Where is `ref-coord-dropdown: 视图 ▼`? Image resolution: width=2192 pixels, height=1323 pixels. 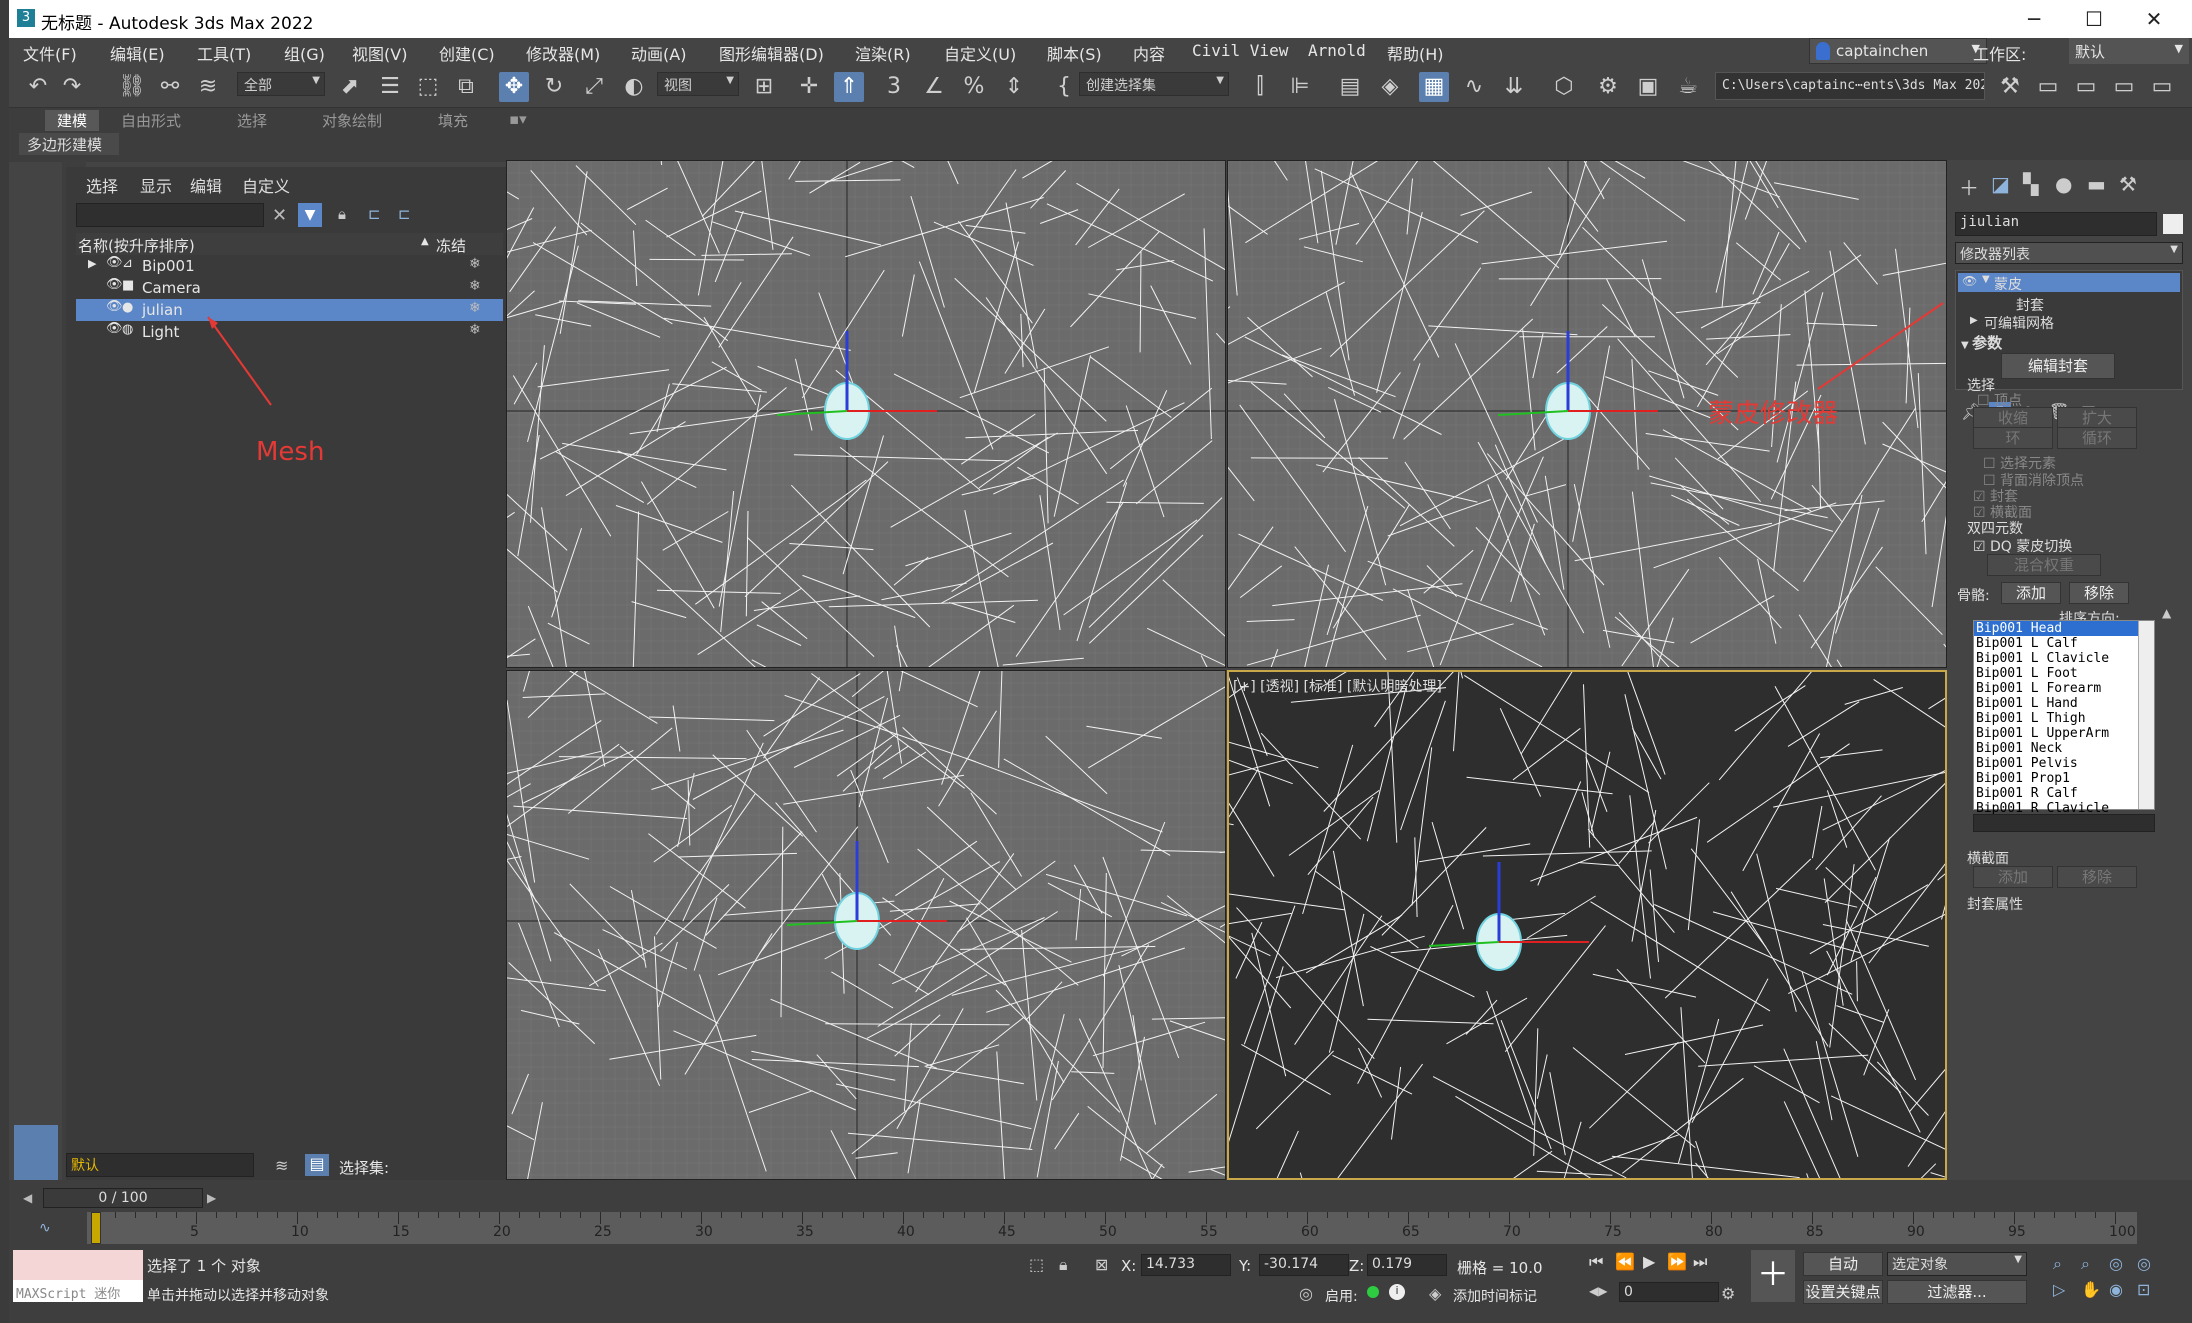
ref-coord-dropdown: 视图 ▼ is located at coordinates (698, 84).